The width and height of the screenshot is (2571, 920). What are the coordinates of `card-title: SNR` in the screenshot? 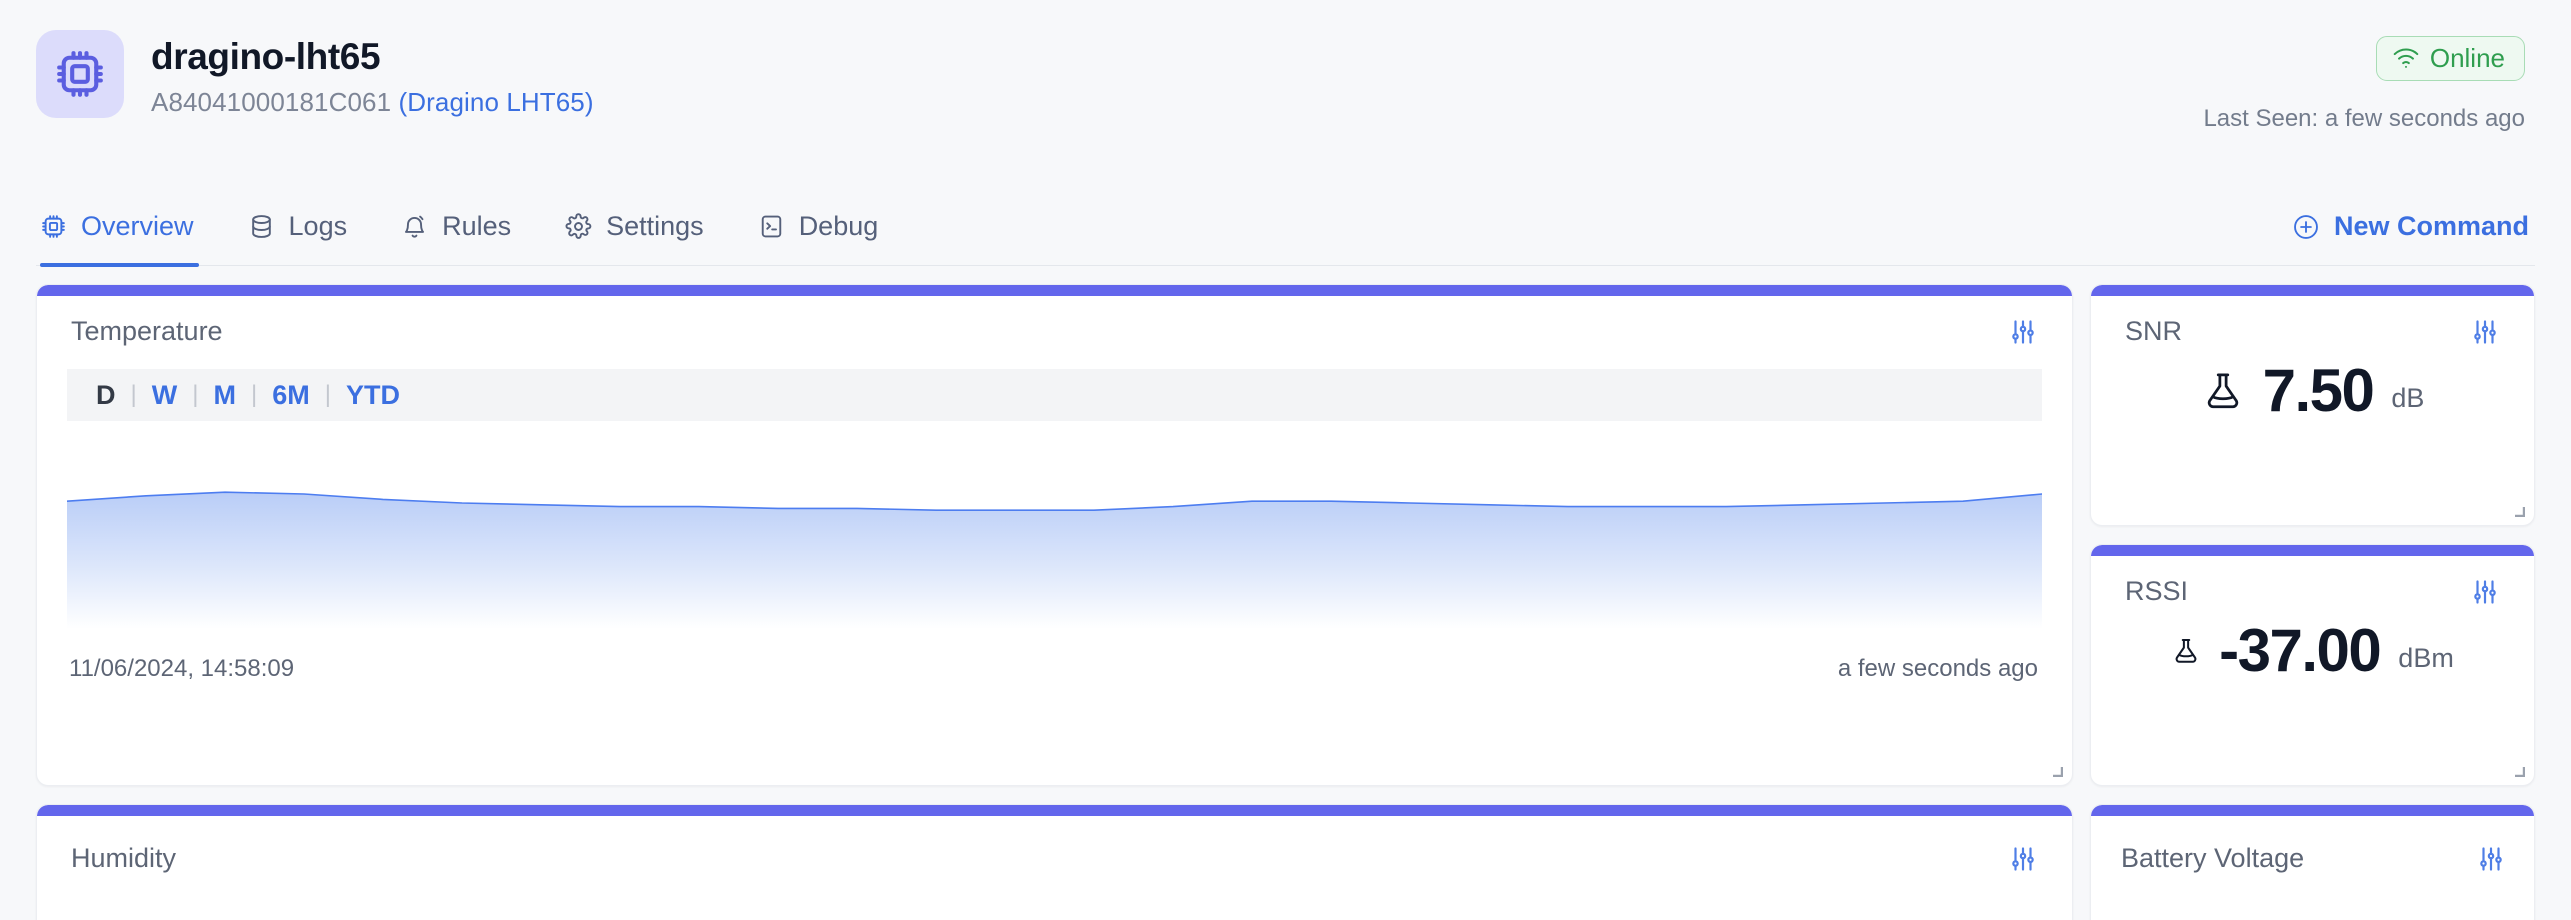 It's located at (2154, 331).